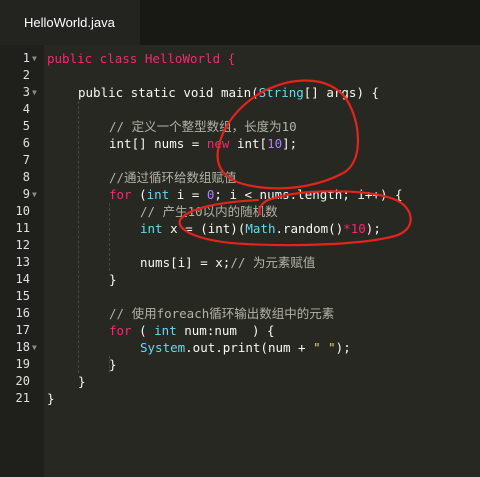 Image resolution: width=480 pixels, height=477 pixels. I want to click on code-line-18: System.out.print(num + " ");, so click(245, 347).